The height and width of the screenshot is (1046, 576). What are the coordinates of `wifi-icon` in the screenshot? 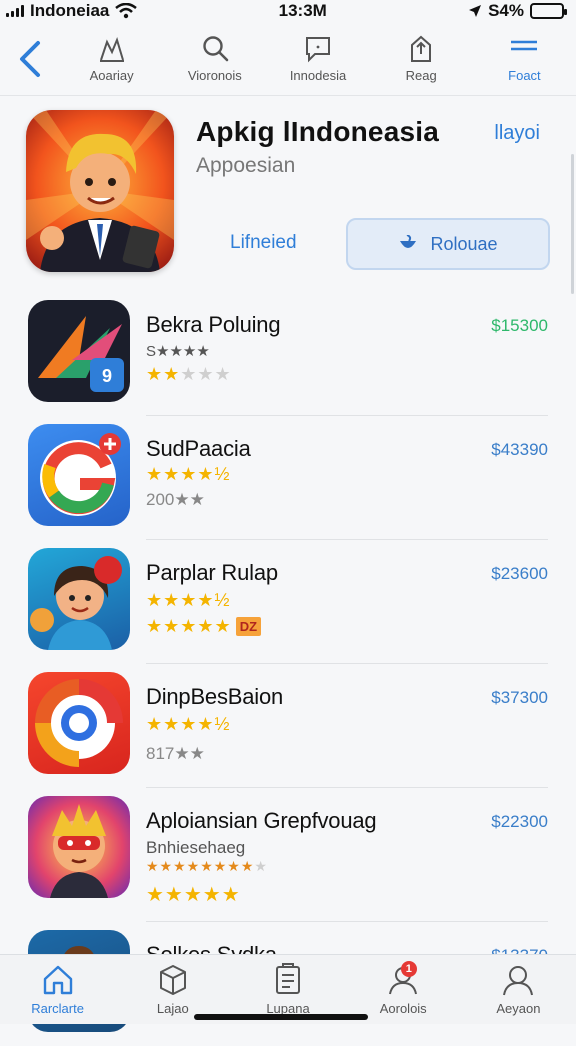 It's located at (126, 11).